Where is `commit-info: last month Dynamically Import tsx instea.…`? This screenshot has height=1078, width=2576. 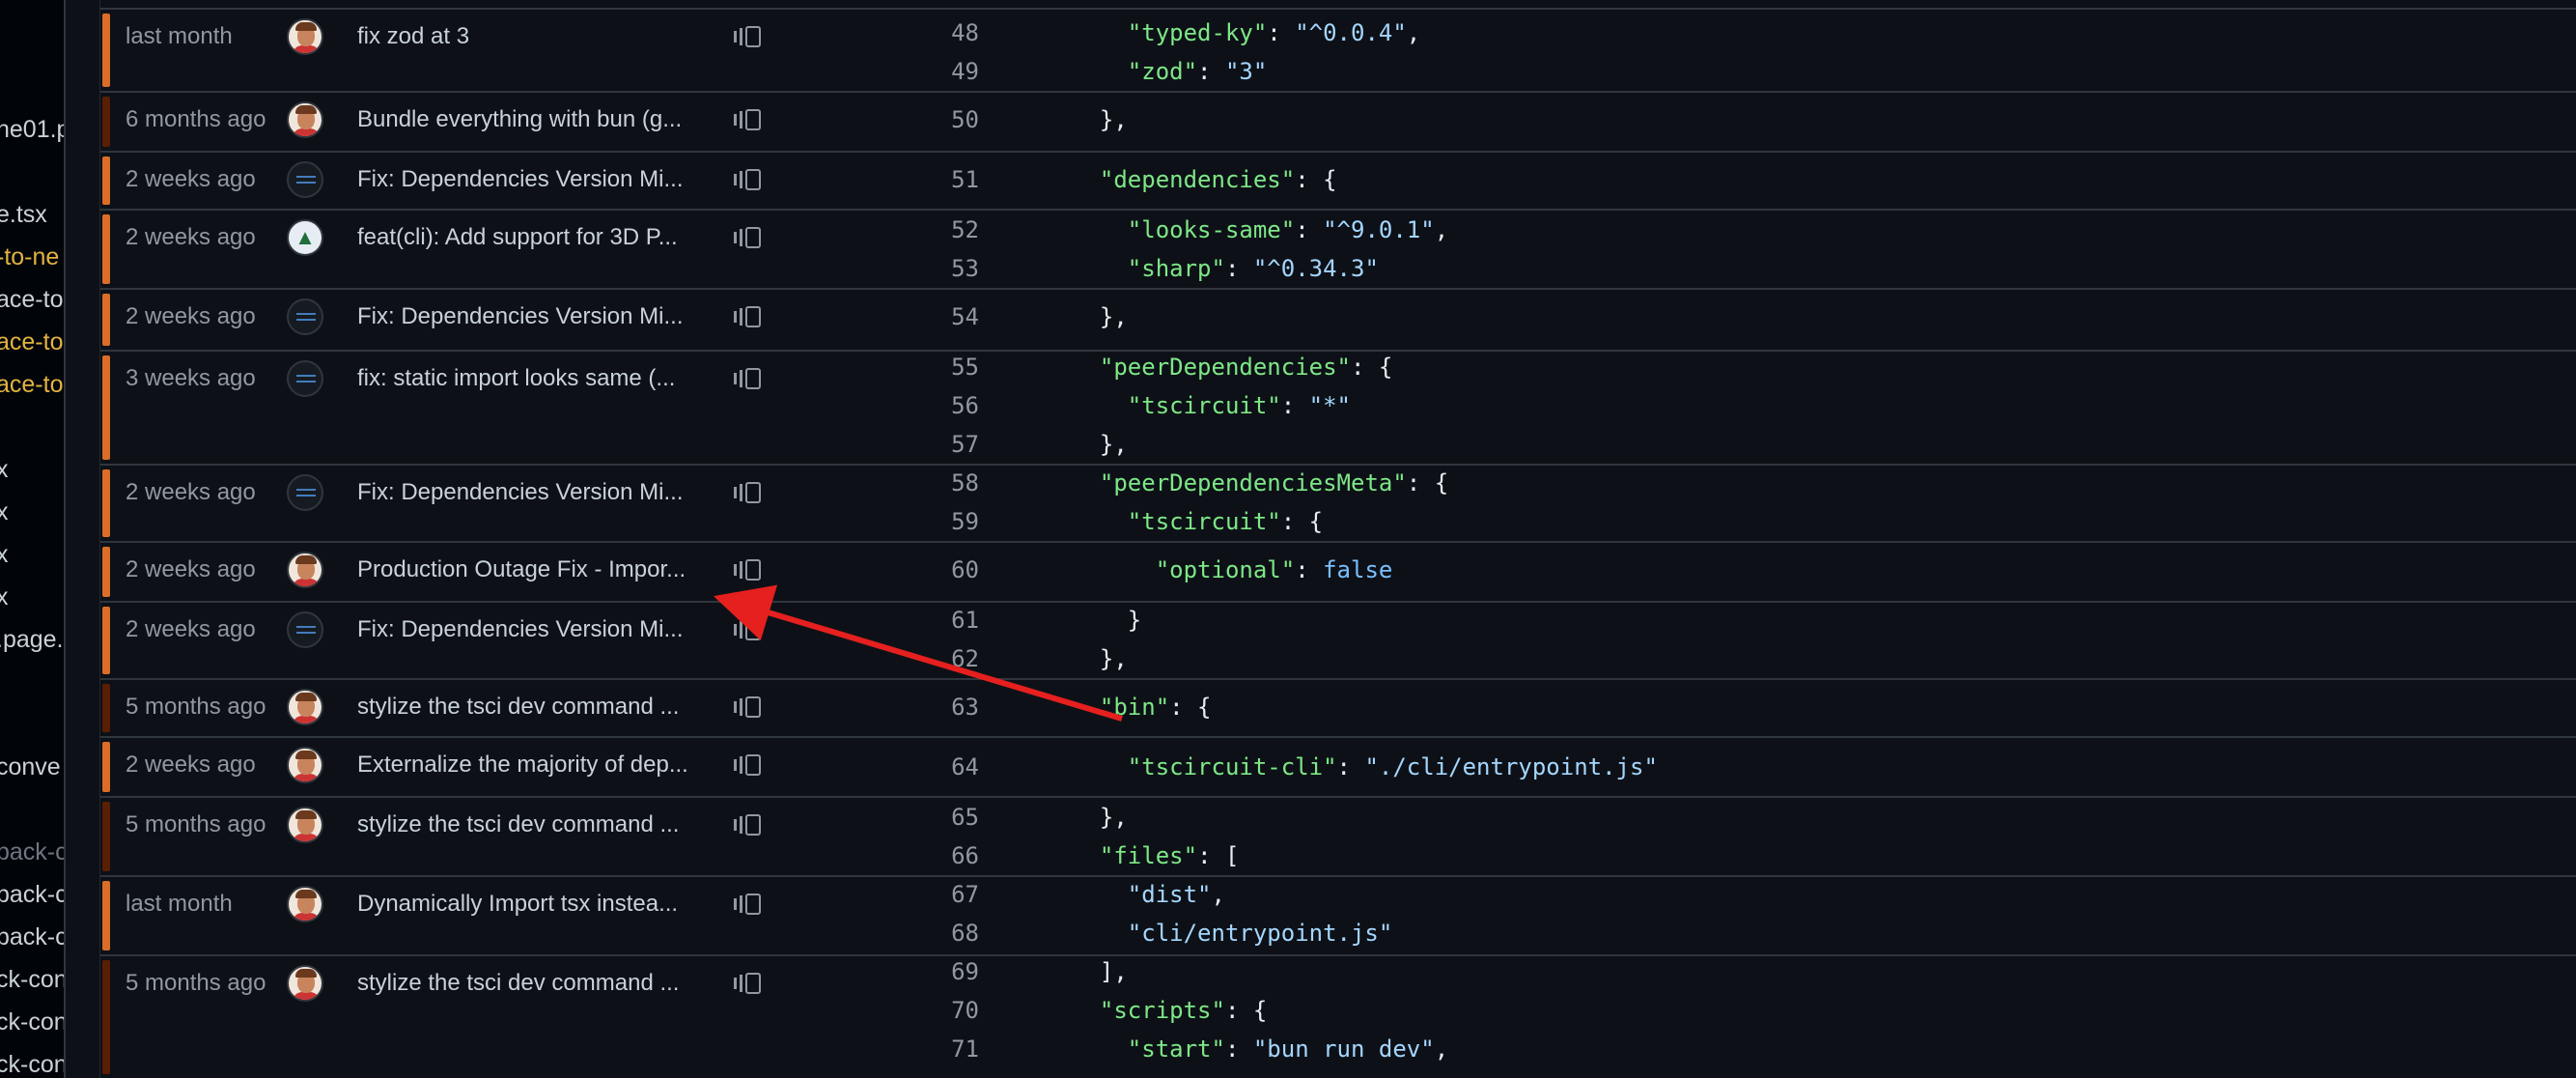 commit-info: last month Dynamically Import tsx instea.… is located at coordinates (431, 915).